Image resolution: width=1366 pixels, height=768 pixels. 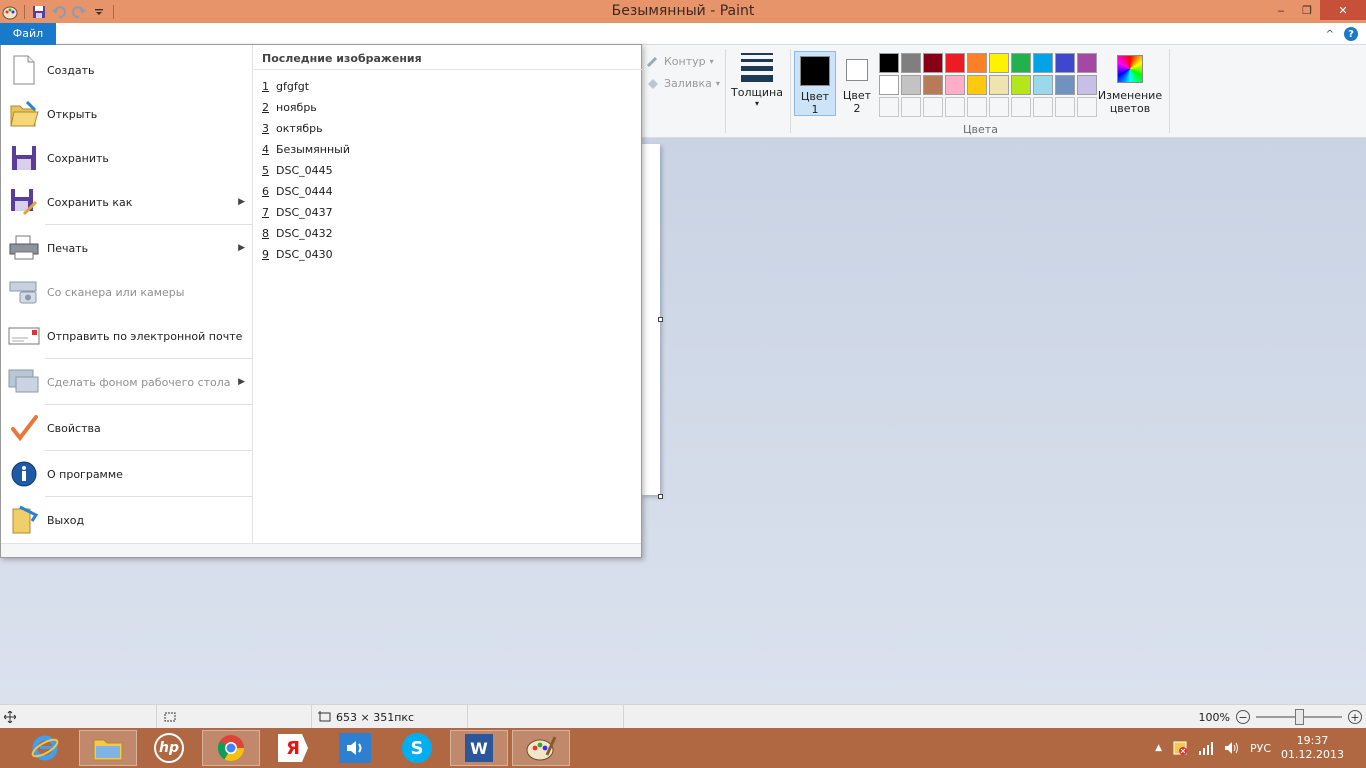 I want to click on minimize-button: ‒, so click(x=1281, y=10).